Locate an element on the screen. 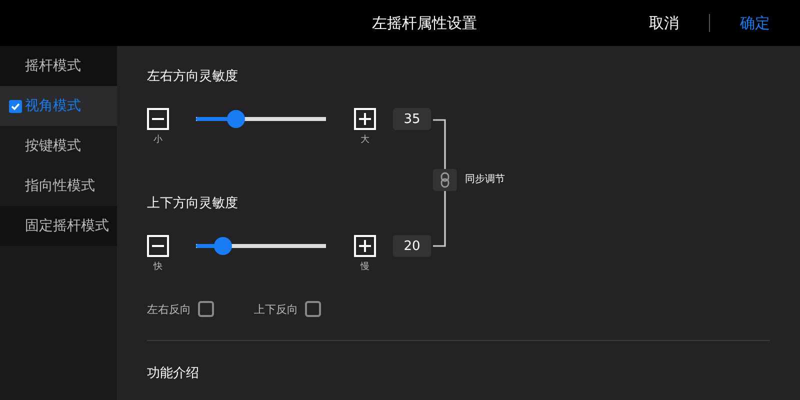  checkbox-label: 上下反向 is located at coordinates (276, 309).